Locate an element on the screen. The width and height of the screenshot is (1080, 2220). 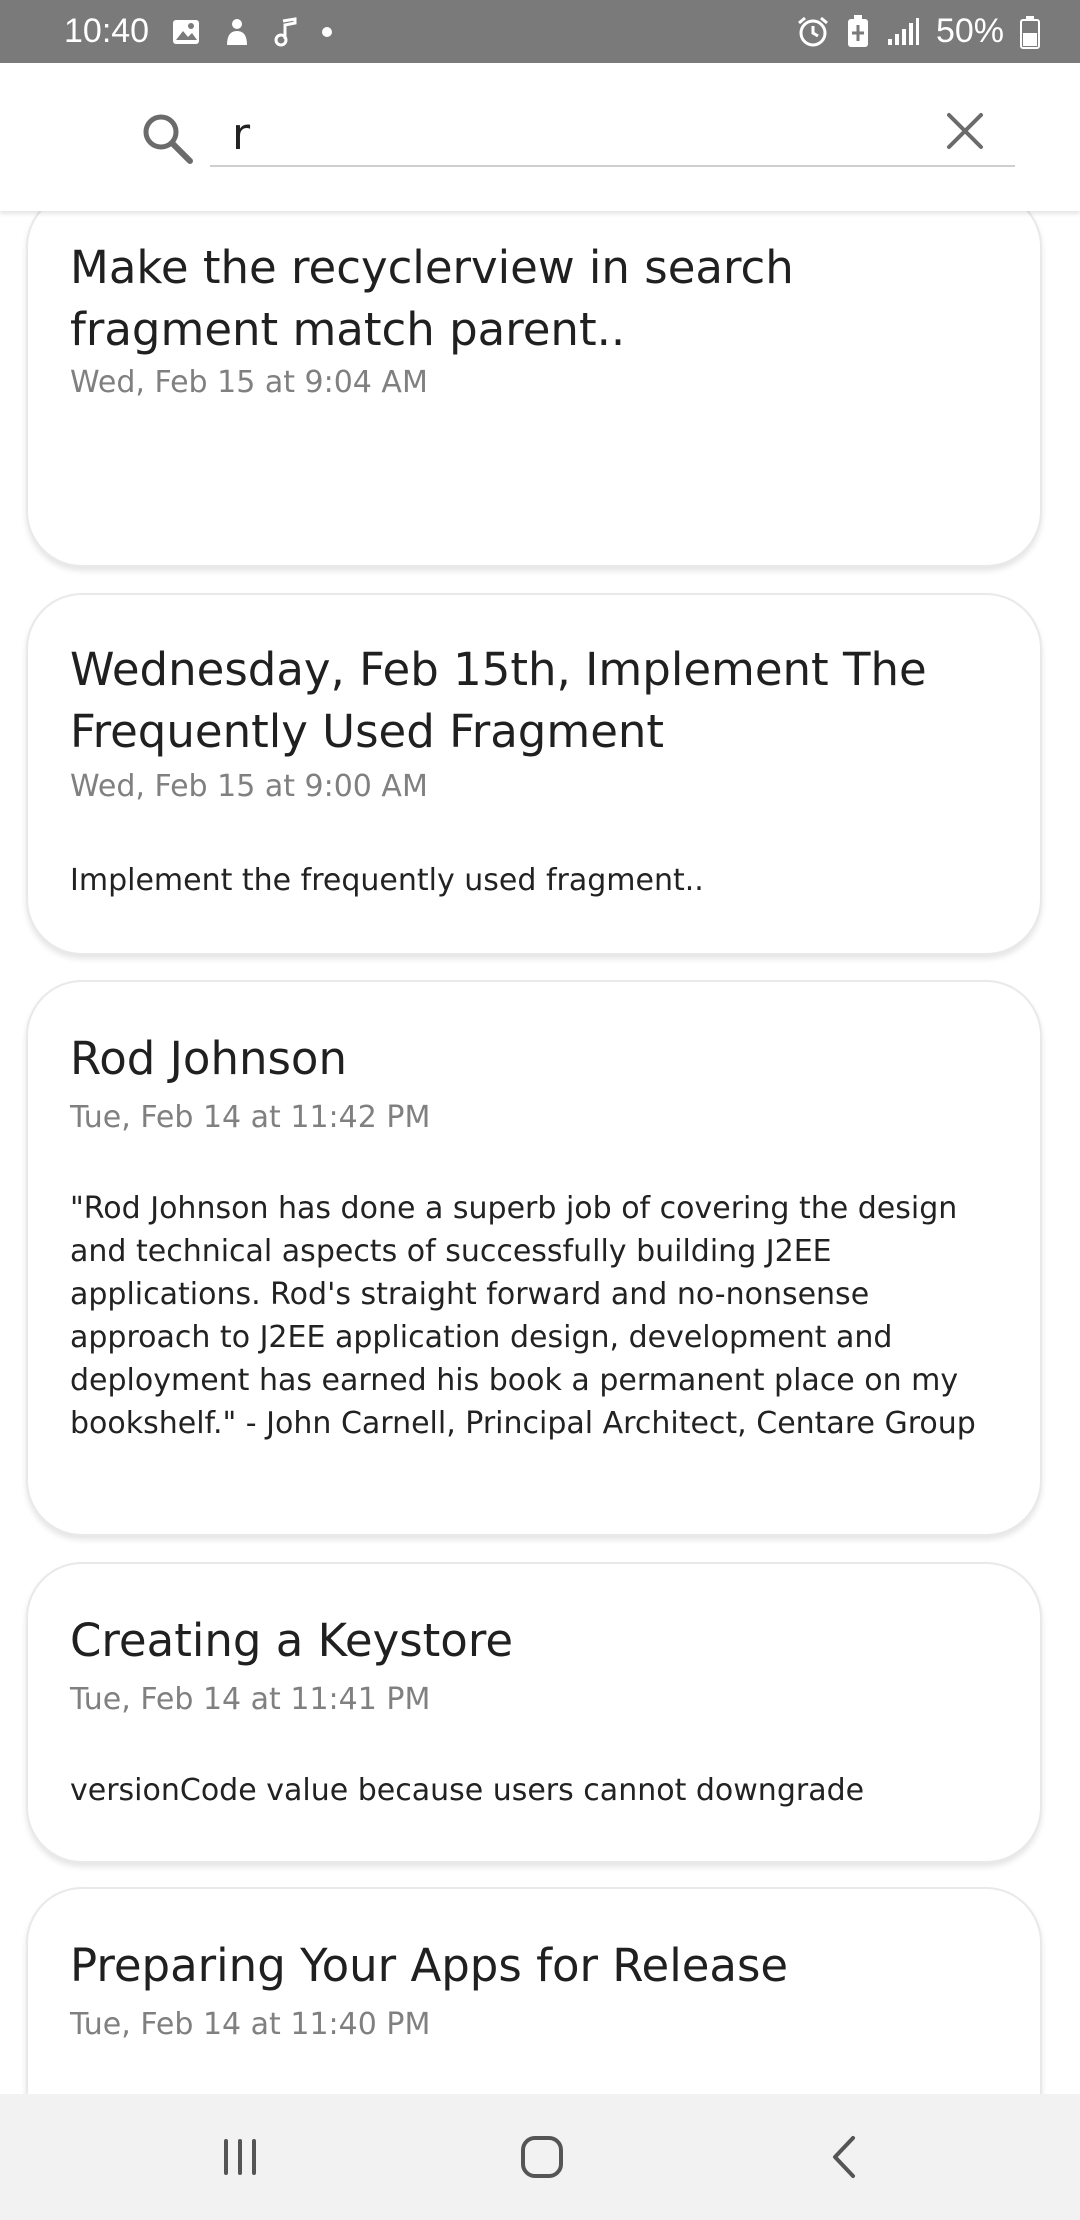
battery-icon is located at coordinates (1030, 32).